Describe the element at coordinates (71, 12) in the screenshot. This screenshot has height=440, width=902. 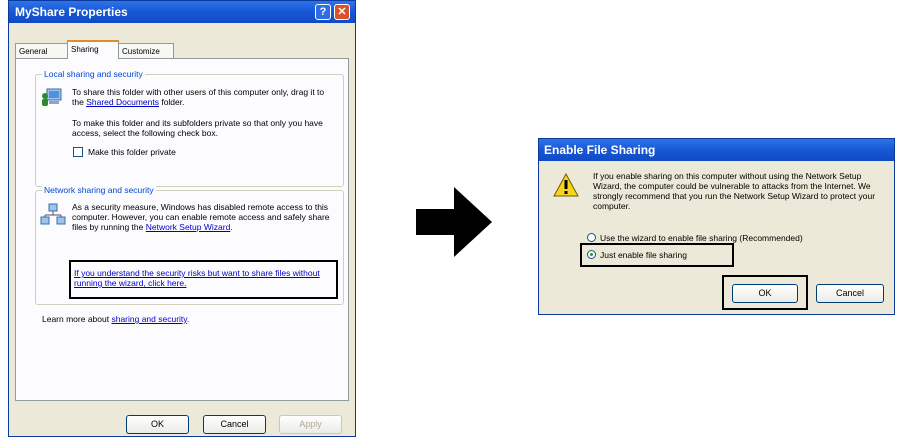
I see `dialog-title: MyShare Properties` at that location.